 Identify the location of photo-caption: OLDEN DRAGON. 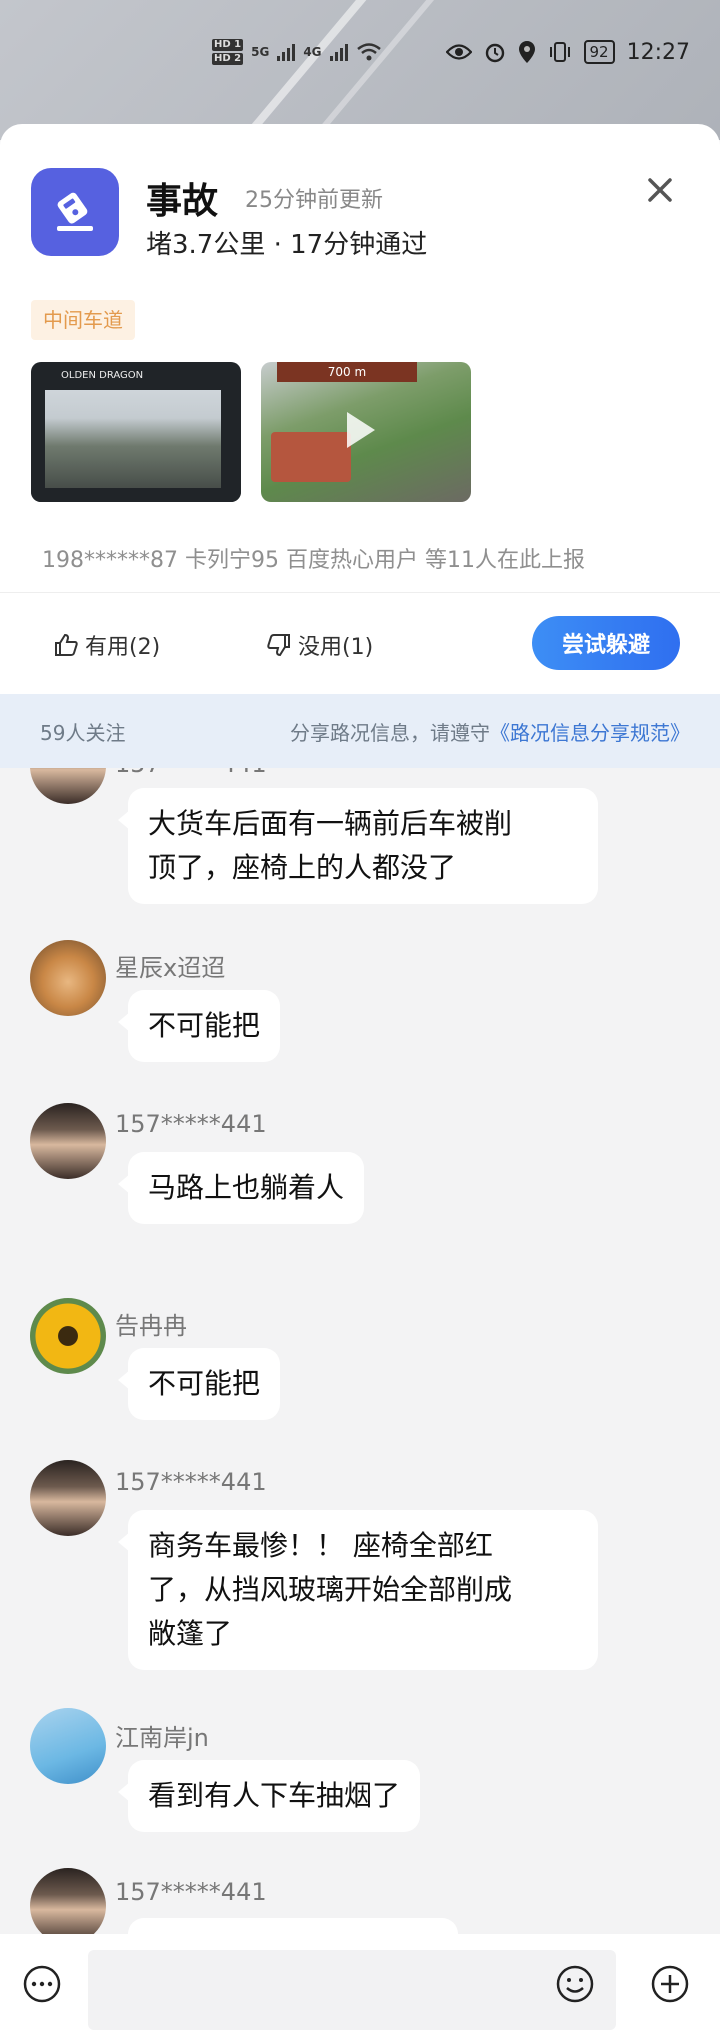
(102, 375).